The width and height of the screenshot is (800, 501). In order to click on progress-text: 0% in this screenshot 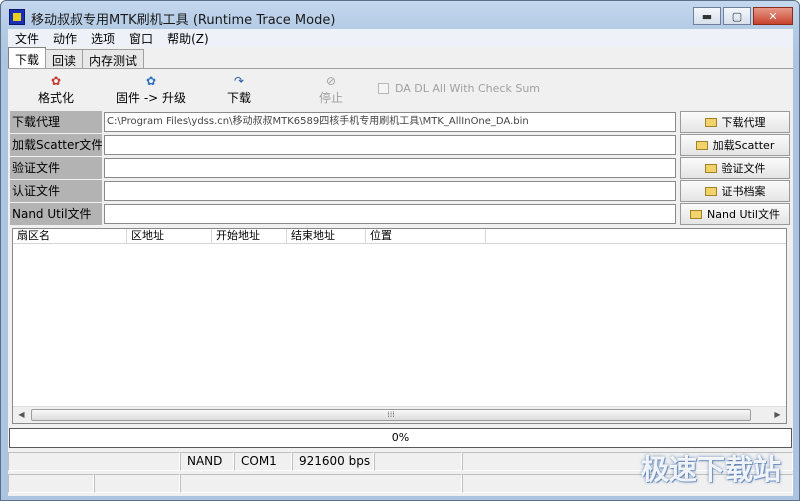, I will do `click(400, 437)`.